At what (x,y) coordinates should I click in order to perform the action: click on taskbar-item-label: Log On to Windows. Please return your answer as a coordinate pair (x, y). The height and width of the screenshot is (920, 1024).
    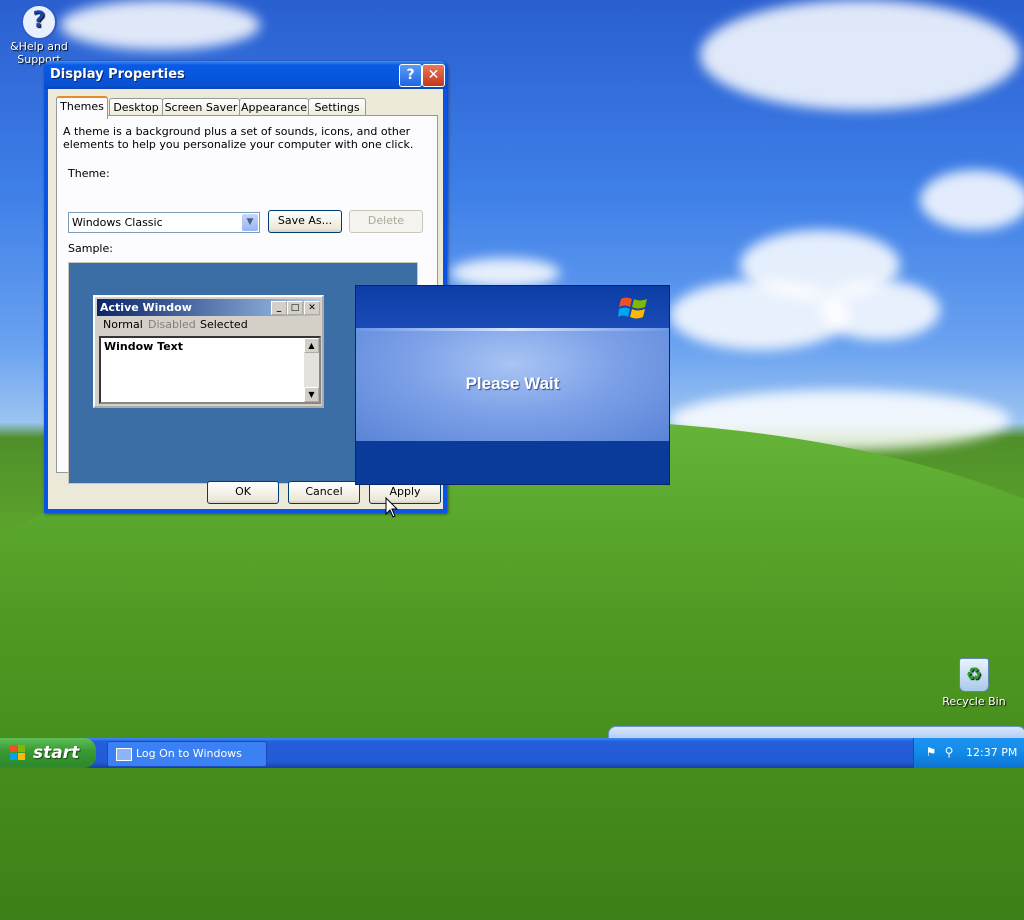
    Looking at the image, I should click on (189, 753).